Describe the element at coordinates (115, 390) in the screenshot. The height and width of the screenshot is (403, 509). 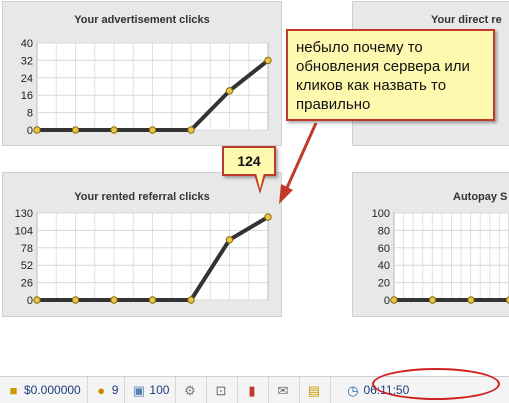
I see `direct-refs-value: 9` at that location.